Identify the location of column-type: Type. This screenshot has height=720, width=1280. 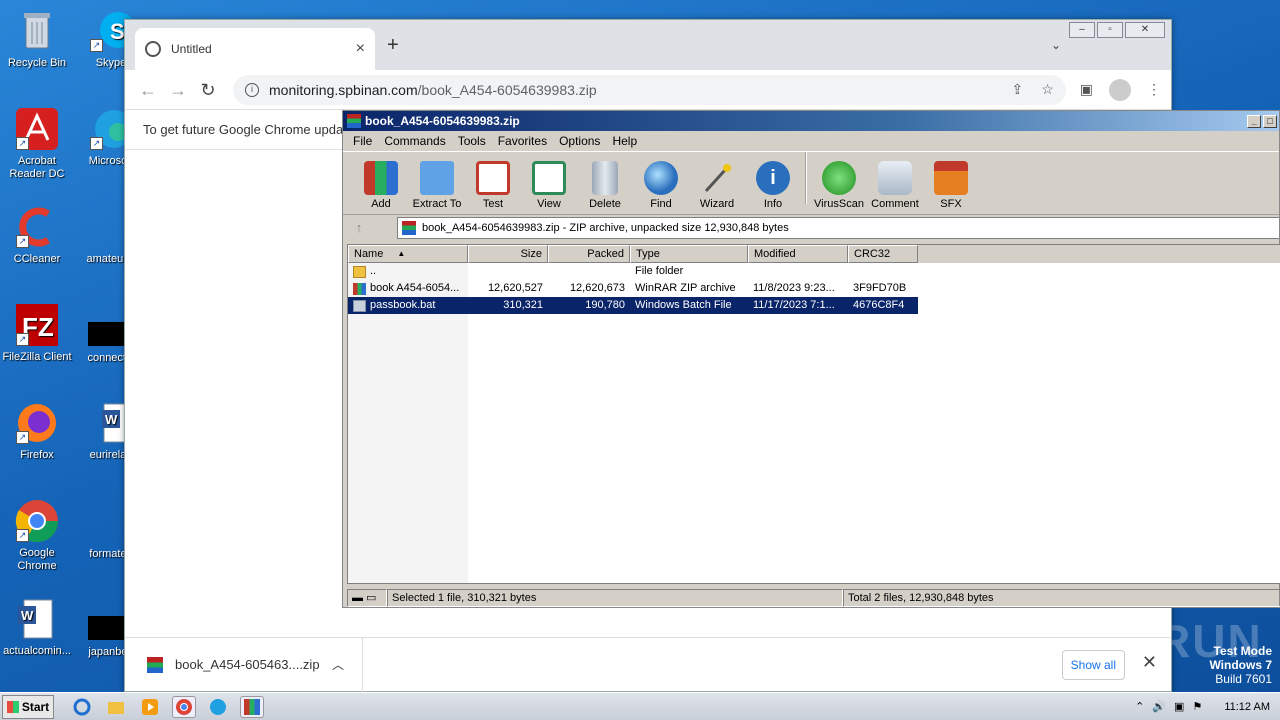
(689, 254).